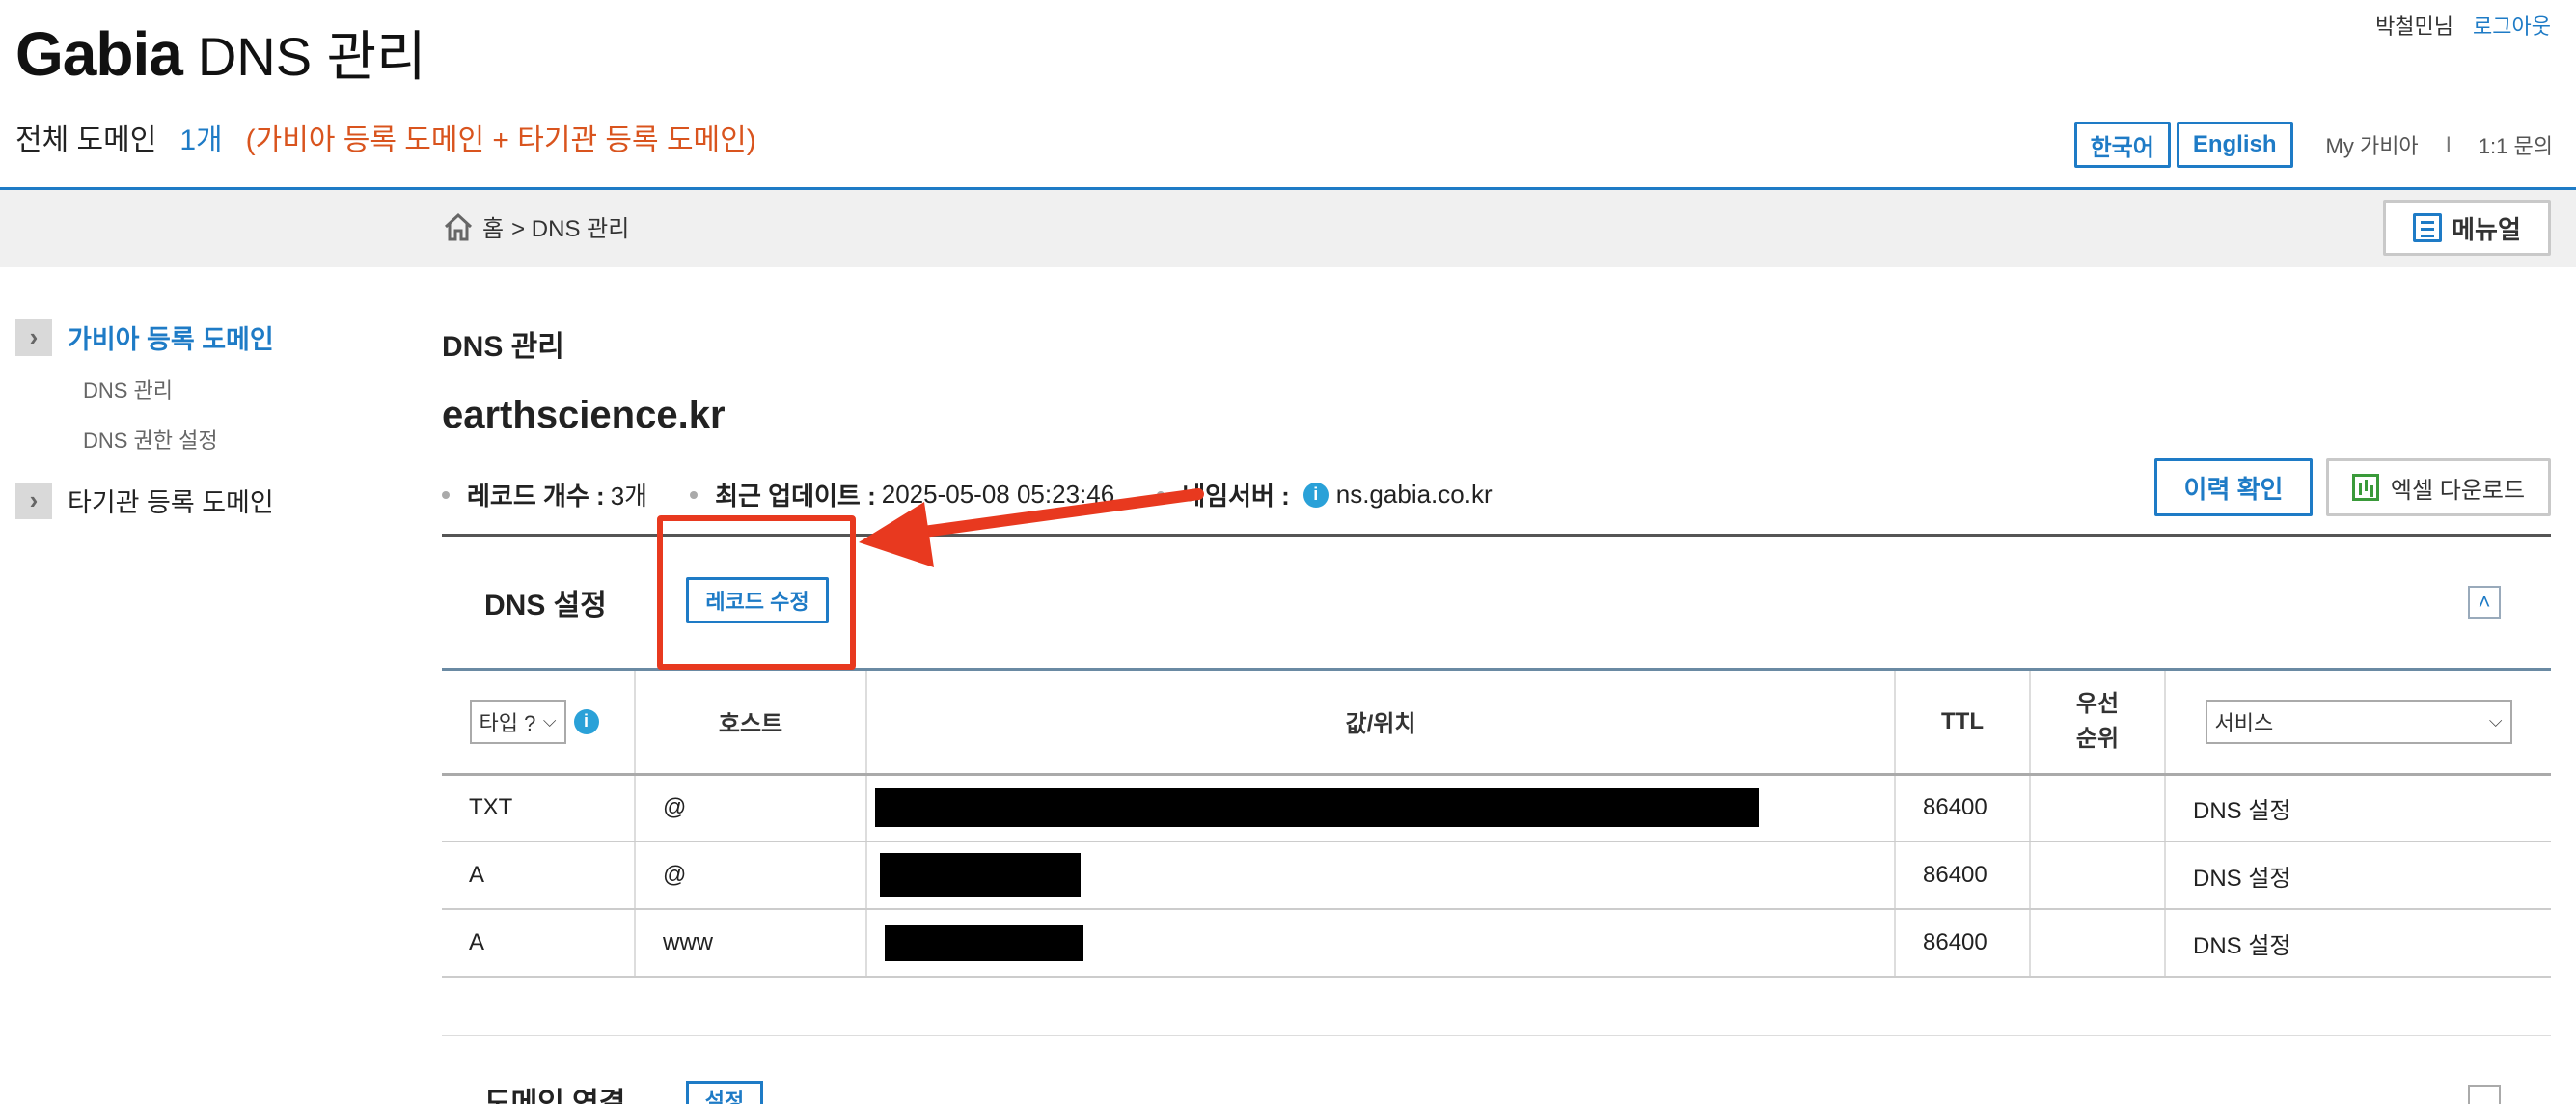 The width and height of the screenshot is (2576, 1104). I want to click on domain-name: earthscience.kr, so click(584, 415).